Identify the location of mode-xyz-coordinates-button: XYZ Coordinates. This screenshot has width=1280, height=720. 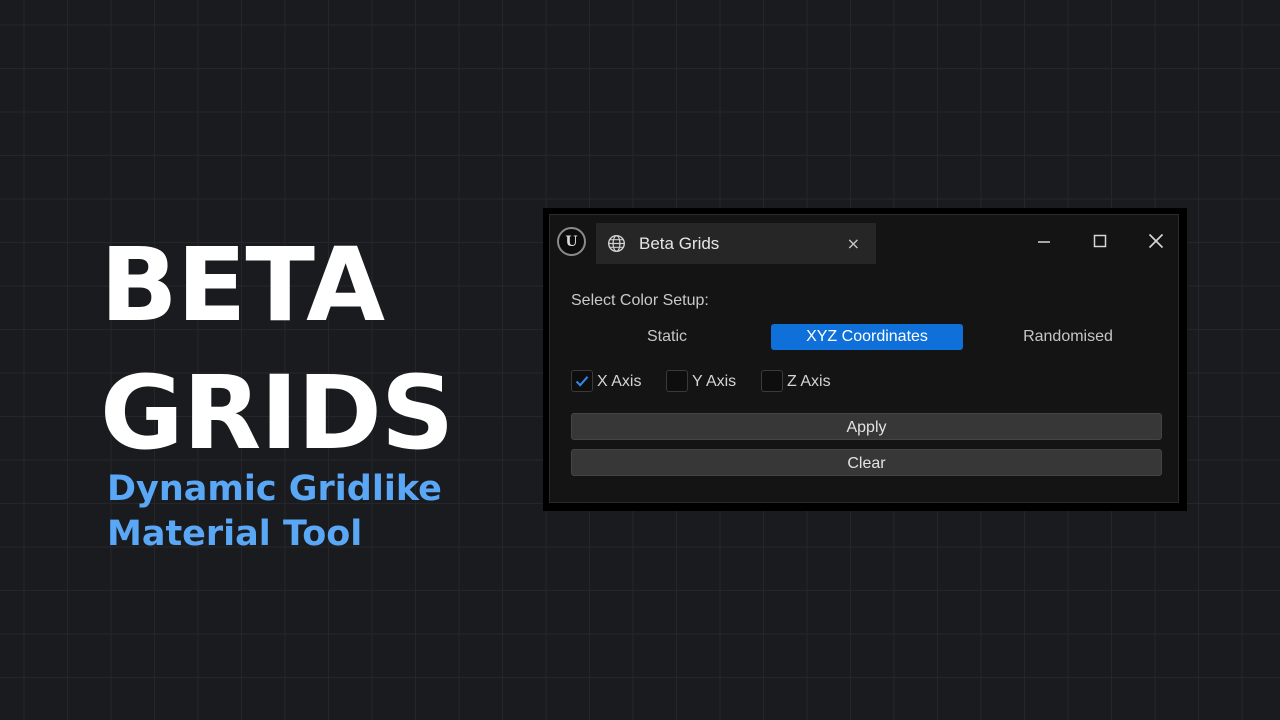
(867, 337).